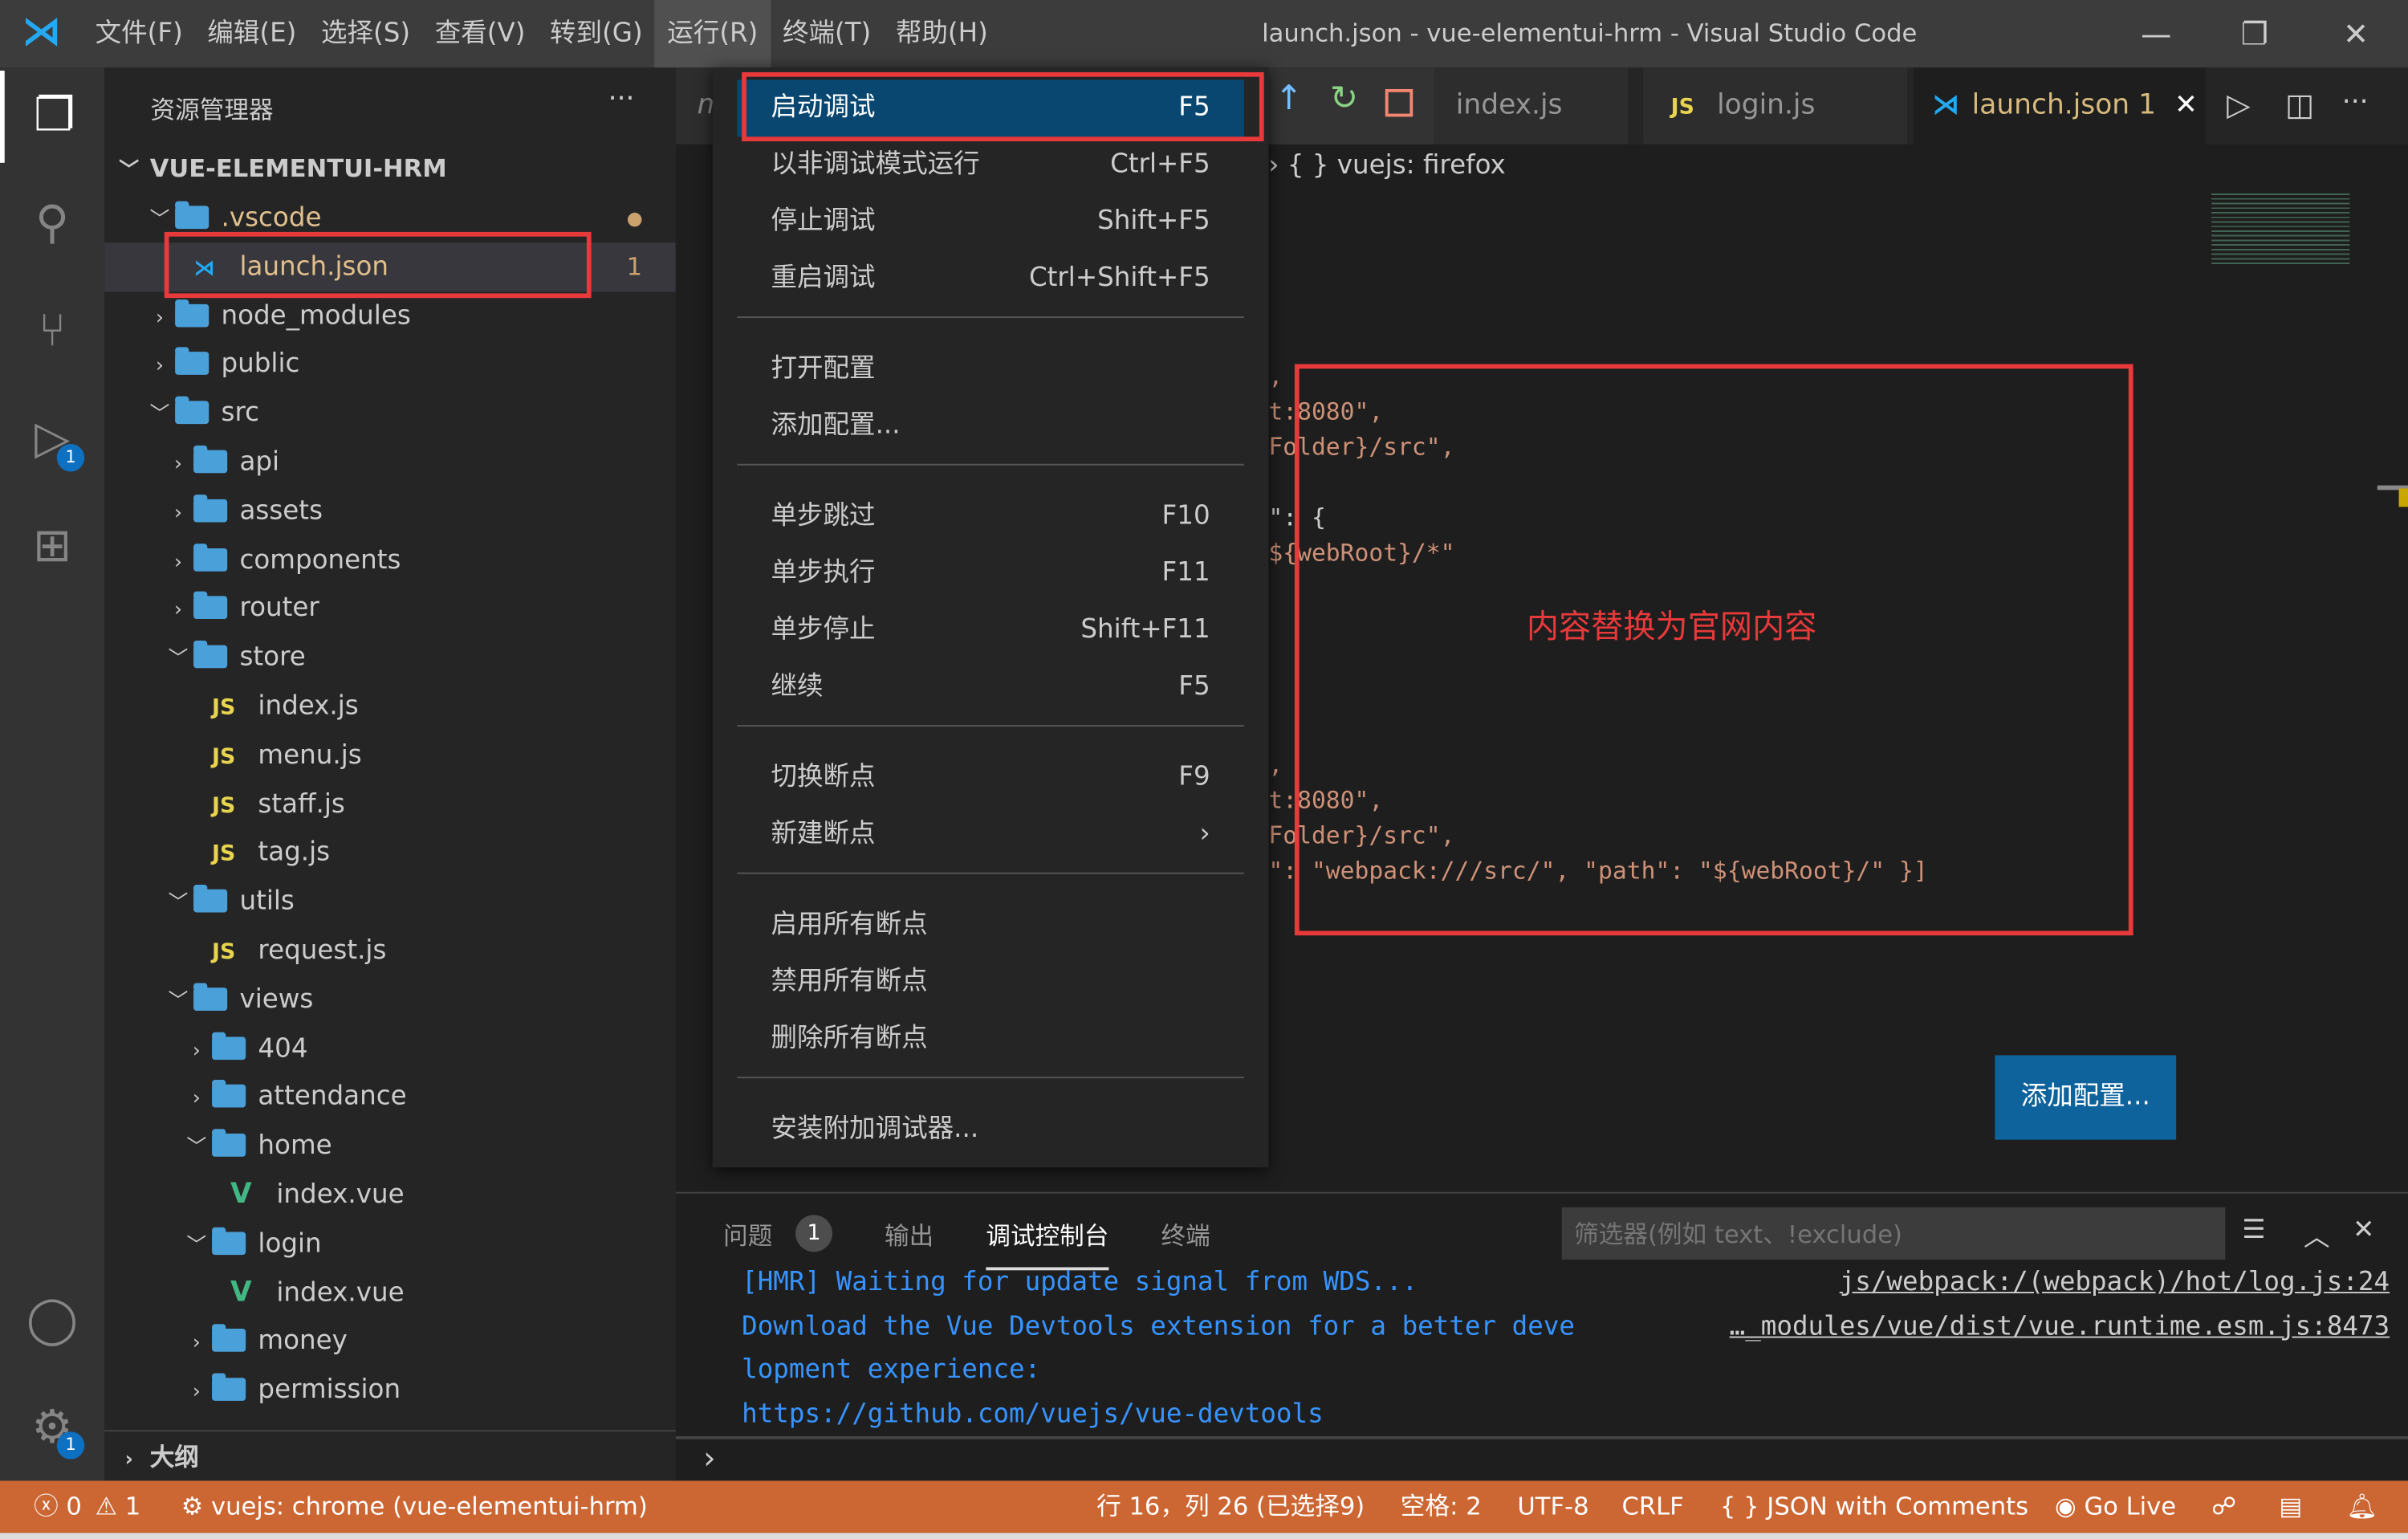 The image size is (2408, 1539). What do you see at coordinates (2363, 1230) in the screenshot?
I see `close-panel-icon: ✕` at bounding box center [2363, 1230].